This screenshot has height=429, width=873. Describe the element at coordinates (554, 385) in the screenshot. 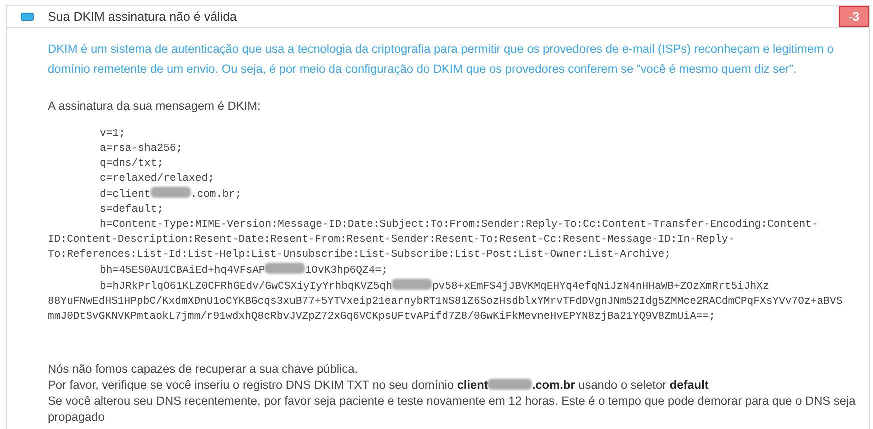

I see `domain-text: .com.br` at that location.